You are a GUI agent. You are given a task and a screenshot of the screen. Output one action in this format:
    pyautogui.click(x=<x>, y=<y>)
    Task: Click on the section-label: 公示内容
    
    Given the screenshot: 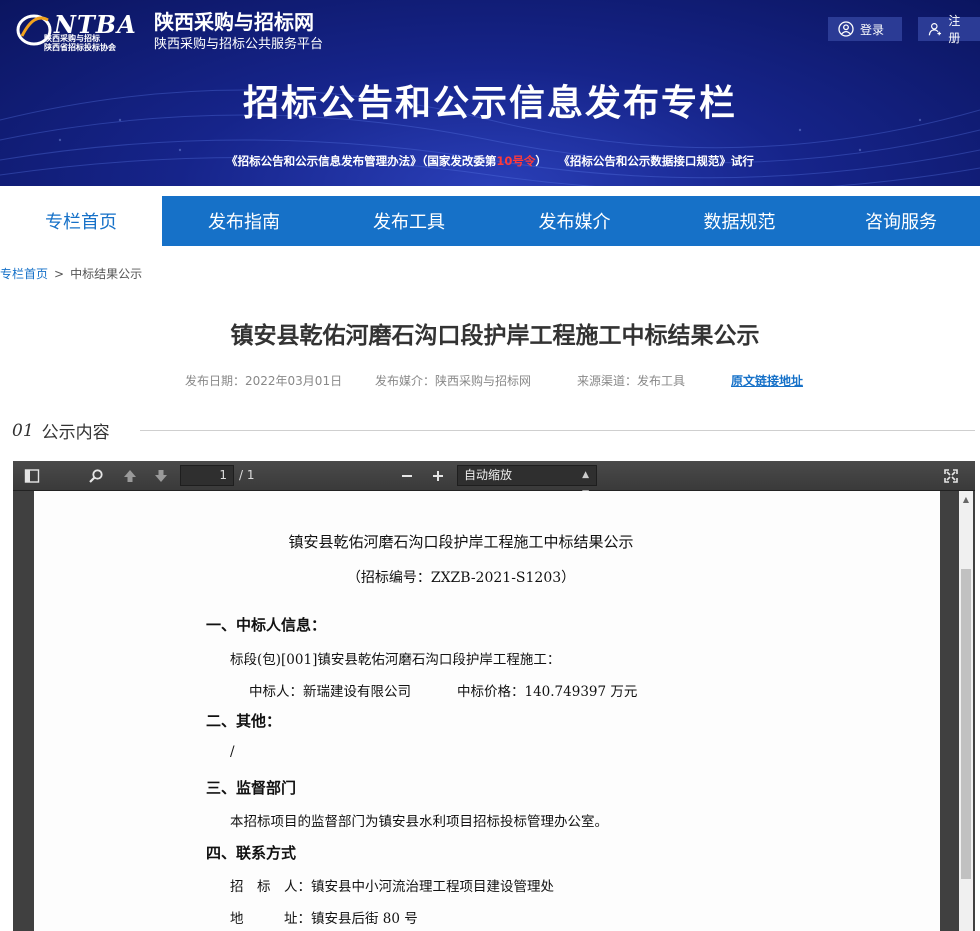 What is the action you would take?
    pyautogui.click(x=75, y=433)
    